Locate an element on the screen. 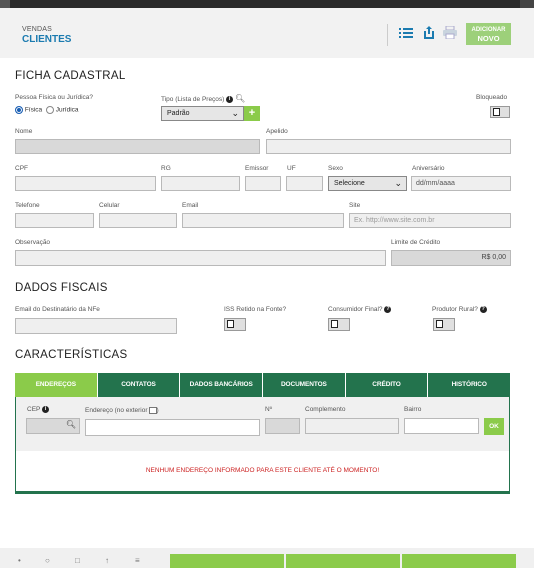 The width and height of the screenshot is (534, 568). cep-input: 🔍︎ is located at coordinates (53, 426).